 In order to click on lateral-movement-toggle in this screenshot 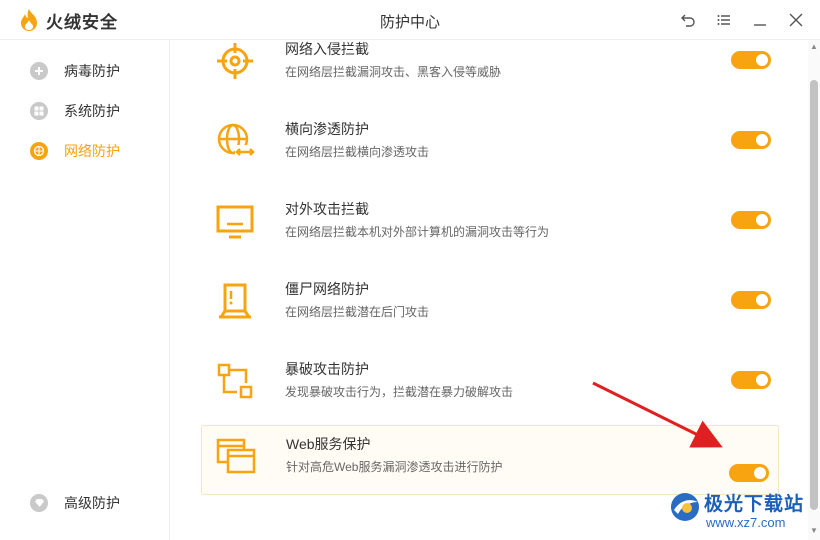, I will do `click(751, 140)`.